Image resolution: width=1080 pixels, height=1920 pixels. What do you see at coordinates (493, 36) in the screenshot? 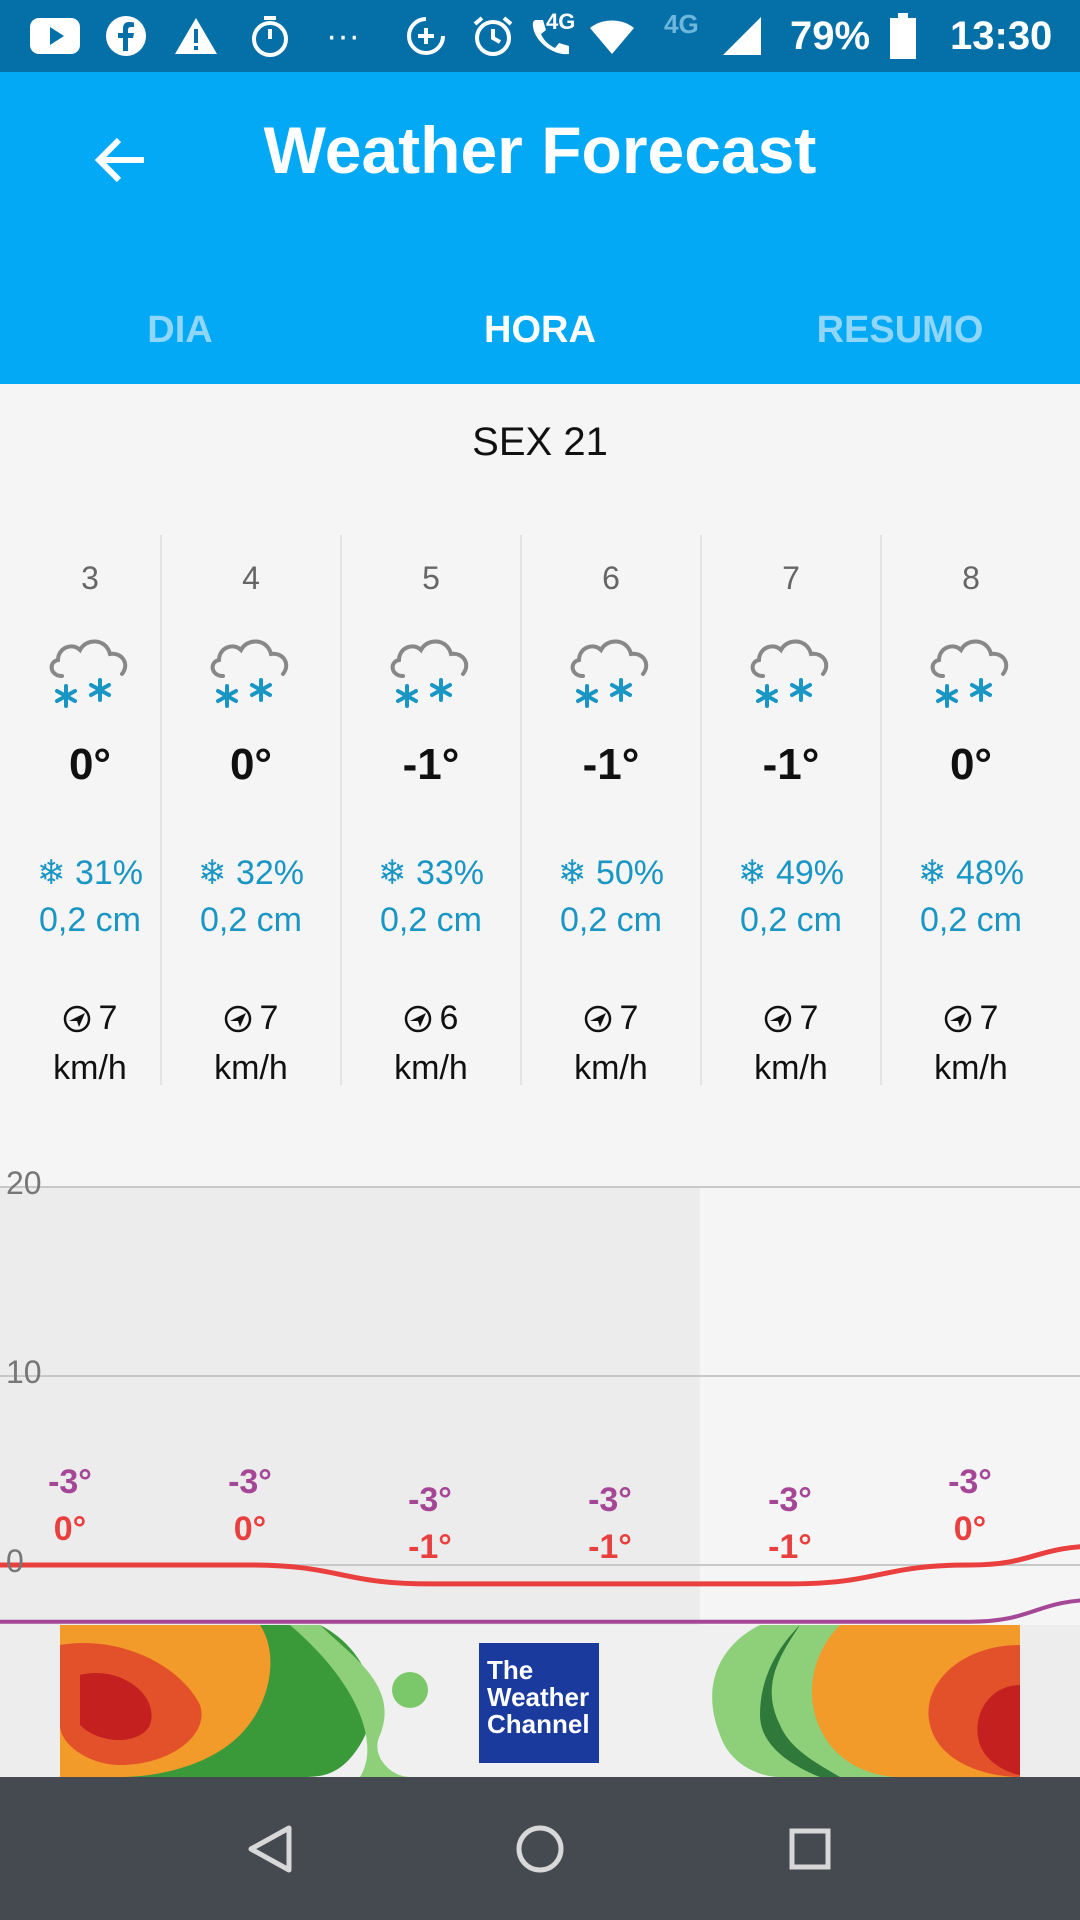
I see `alarm-icon` at bounding box center [493, 36].